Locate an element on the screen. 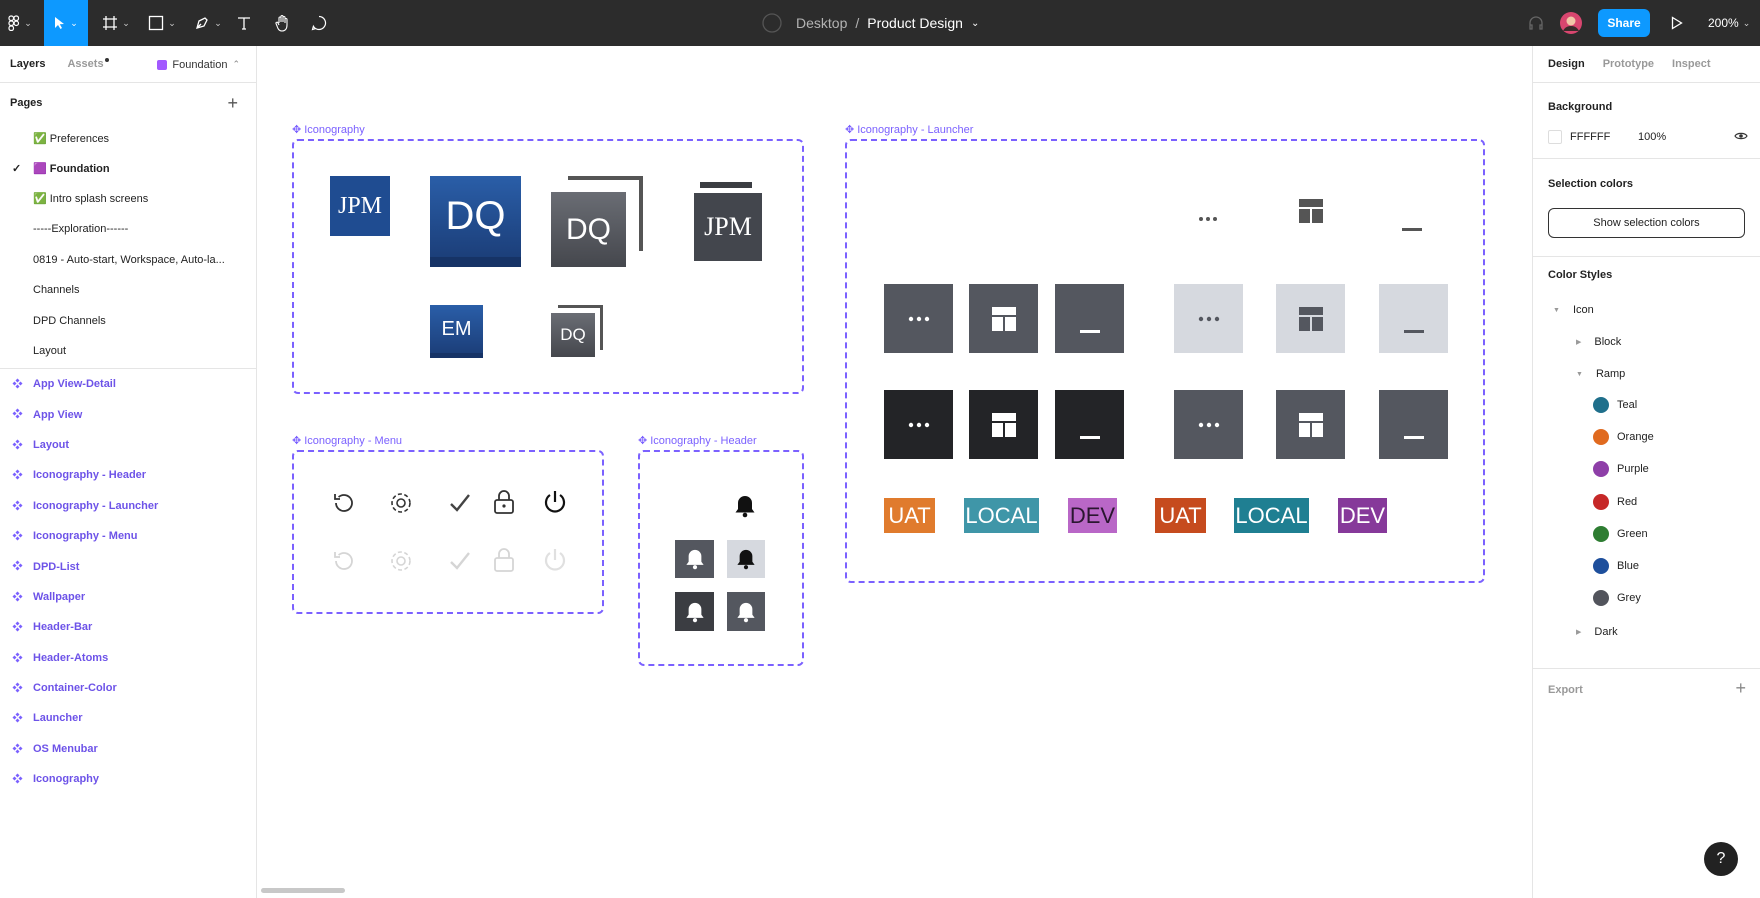 The image size is (1760, 898). layer-item: Iconography - Header is located at coordinates (128, 475).